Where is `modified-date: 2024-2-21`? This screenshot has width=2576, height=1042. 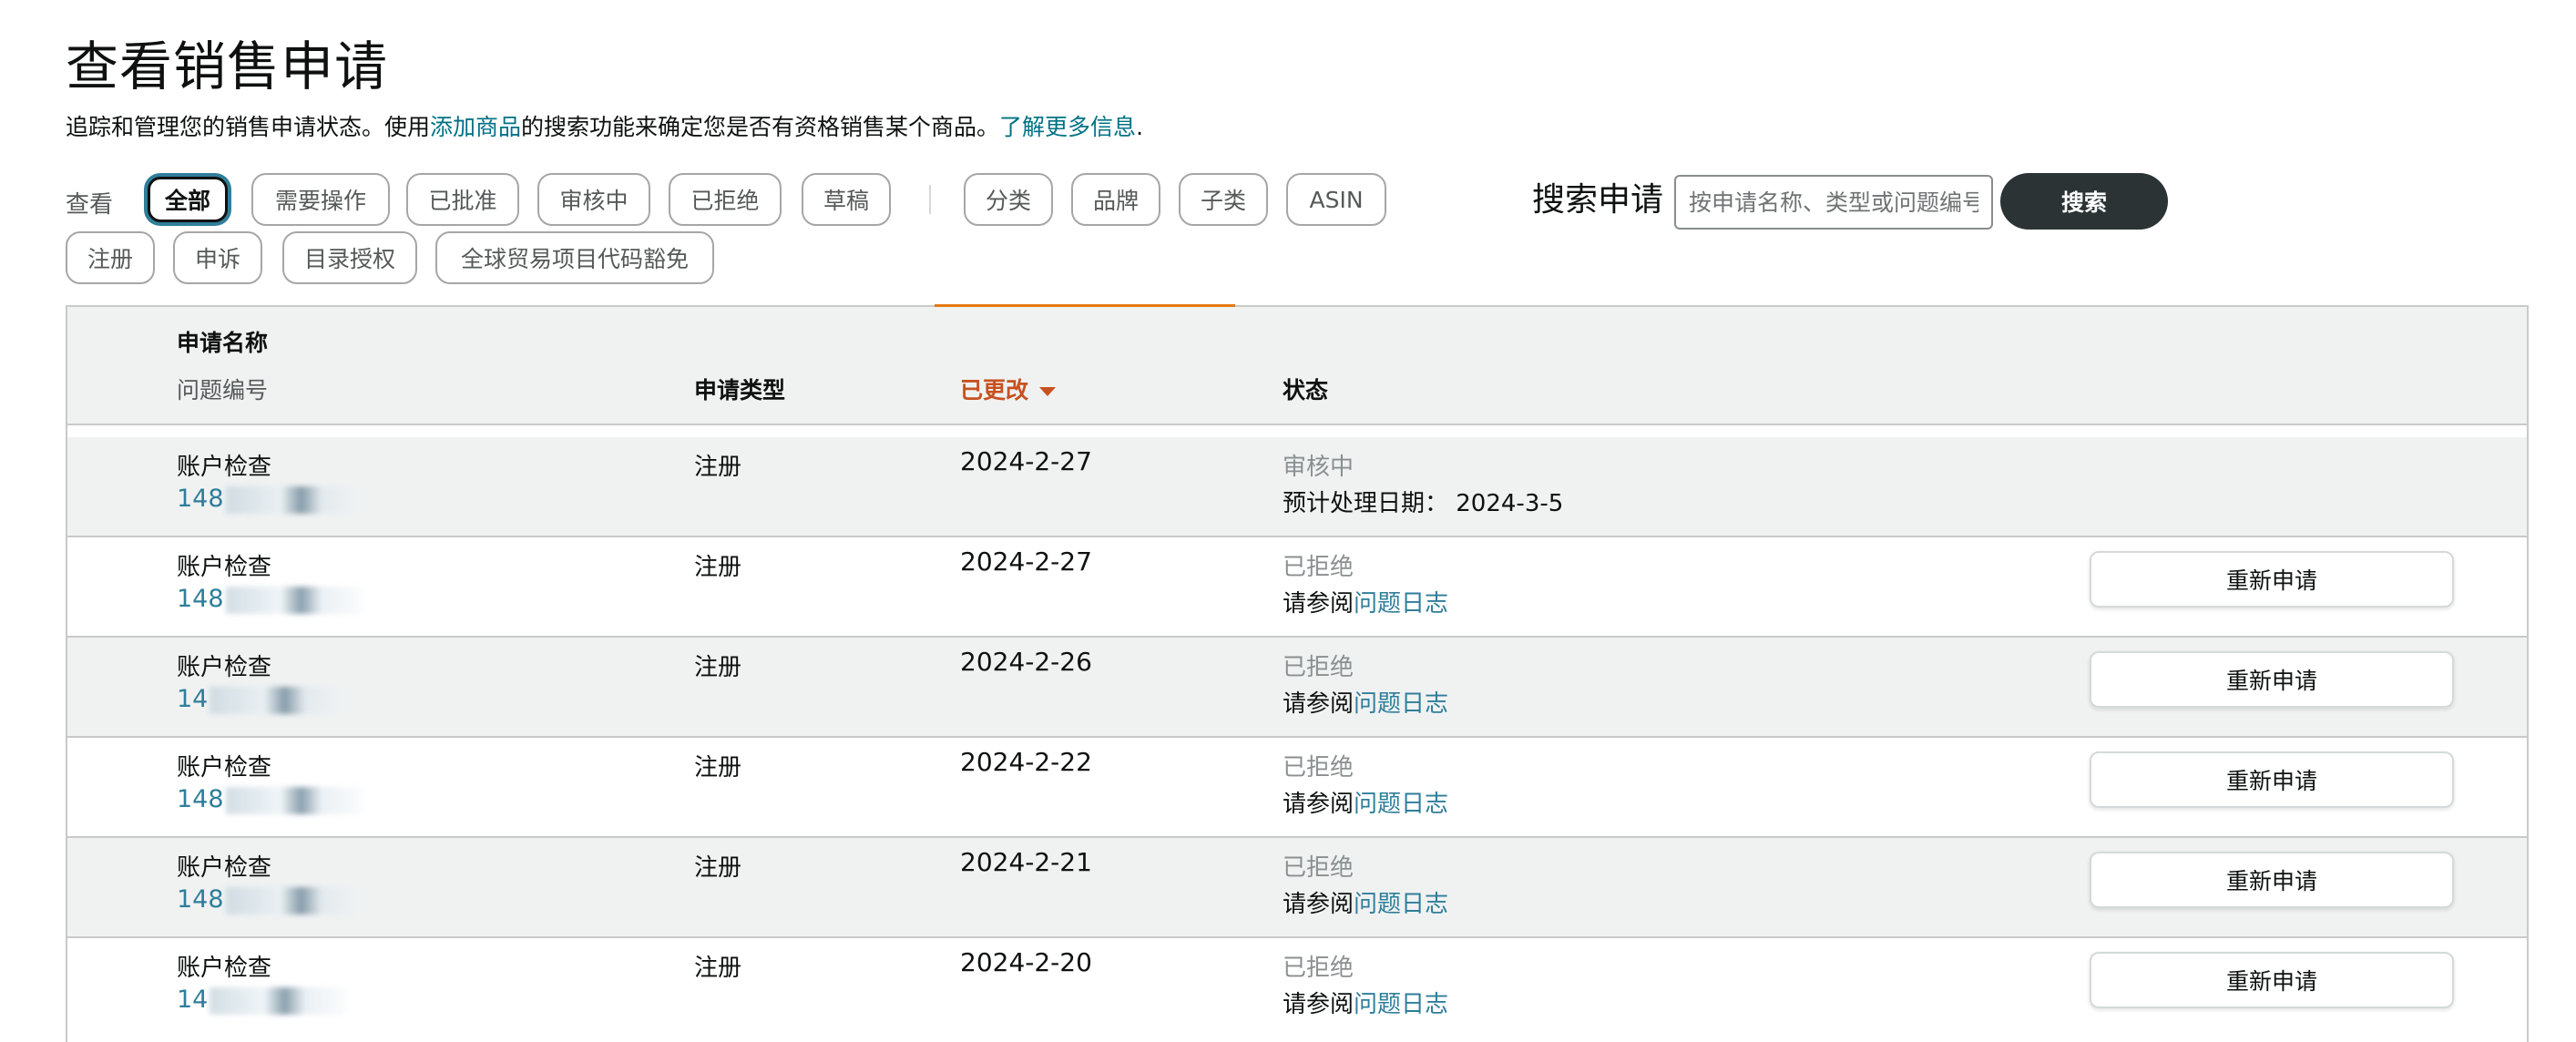 modified-date: 2024-2-21 is located at coordinates (1026, 862).